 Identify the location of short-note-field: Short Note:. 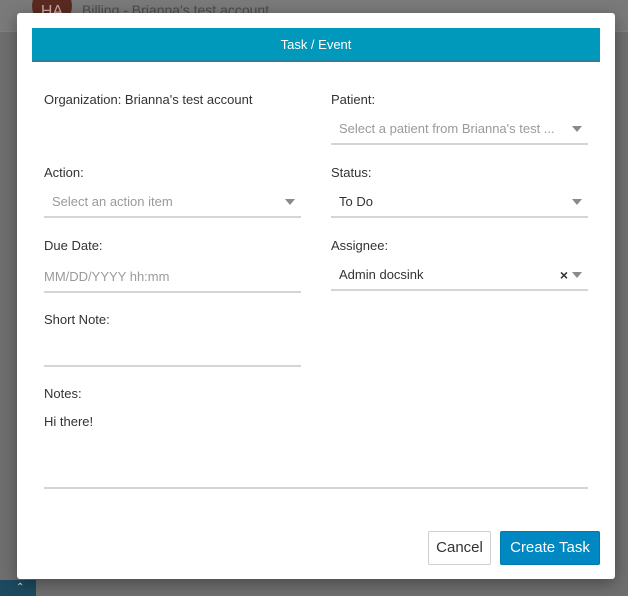
(172, 340).